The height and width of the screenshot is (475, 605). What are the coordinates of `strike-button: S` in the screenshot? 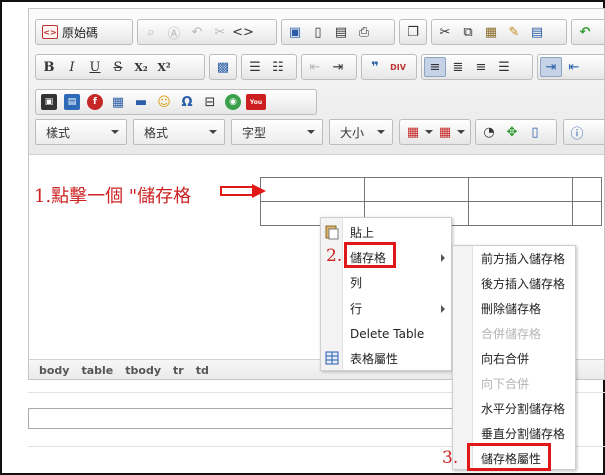 It's located at (118, 67).